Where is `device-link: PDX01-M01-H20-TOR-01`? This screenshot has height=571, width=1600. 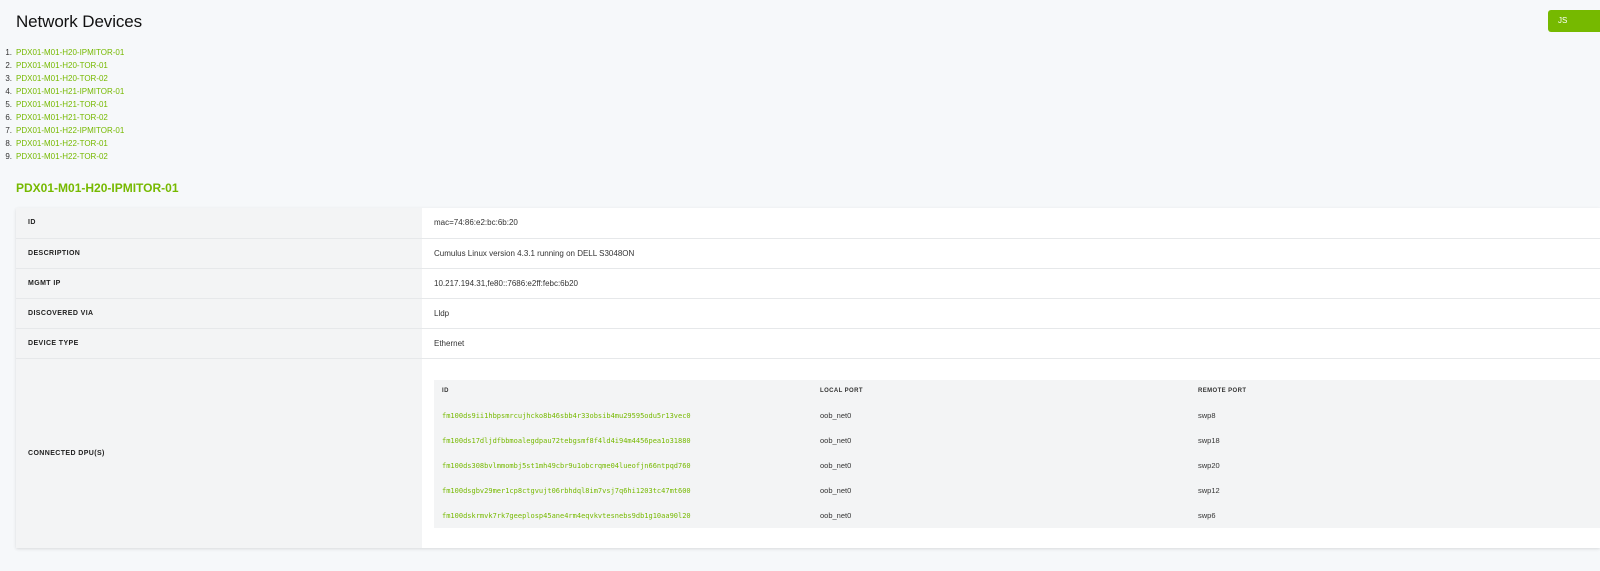
device-link: PDX01-M01-H20-TOR-01 is located at coordinates (62, 65).